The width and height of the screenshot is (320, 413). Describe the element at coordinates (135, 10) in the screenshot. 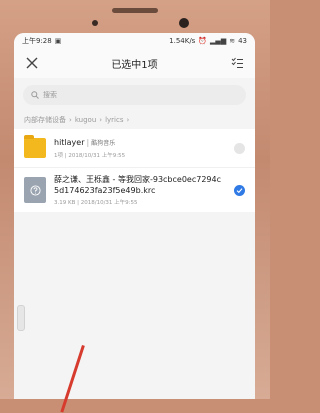

I see `earpiece` at that location.